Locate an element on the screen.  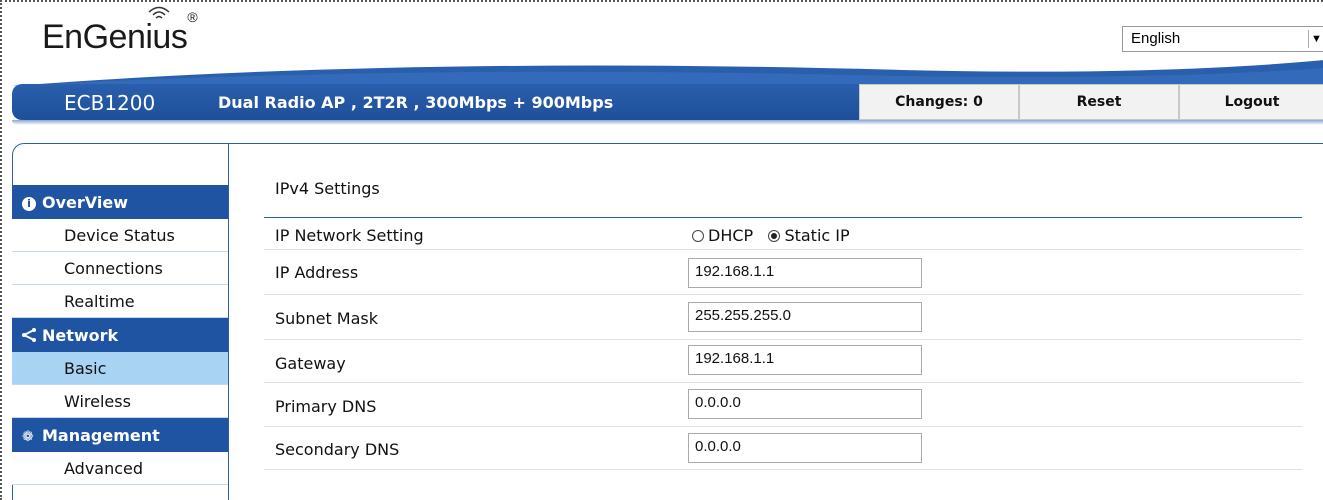
sidebar-item-connections: Connections is located at coordinates (120, 268).